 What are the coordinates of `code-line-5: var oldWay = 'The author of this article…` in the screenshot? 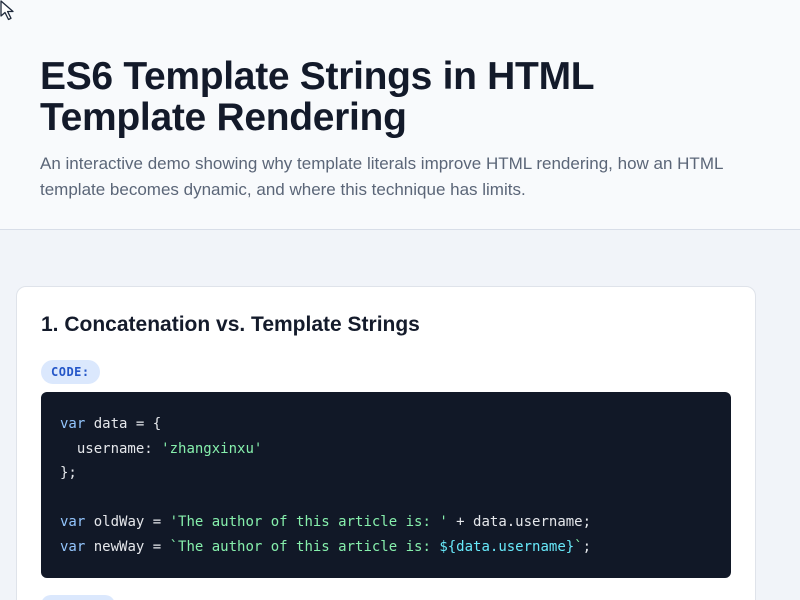 It's located at (326, 522).